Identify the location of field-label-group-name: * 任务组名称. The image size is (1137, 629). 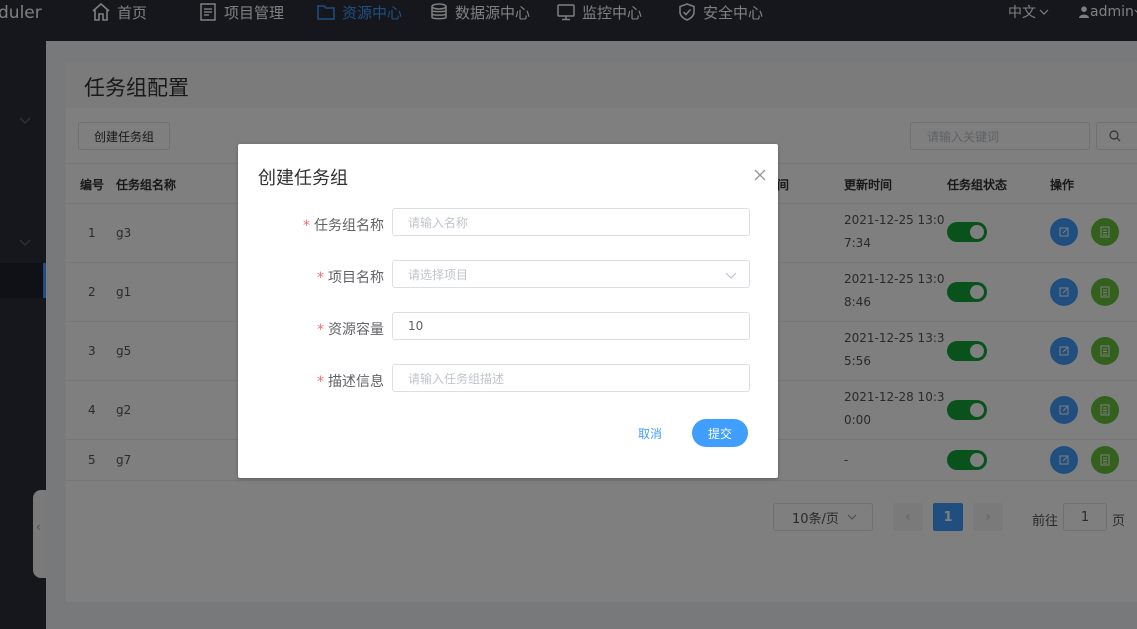
(343, 226).